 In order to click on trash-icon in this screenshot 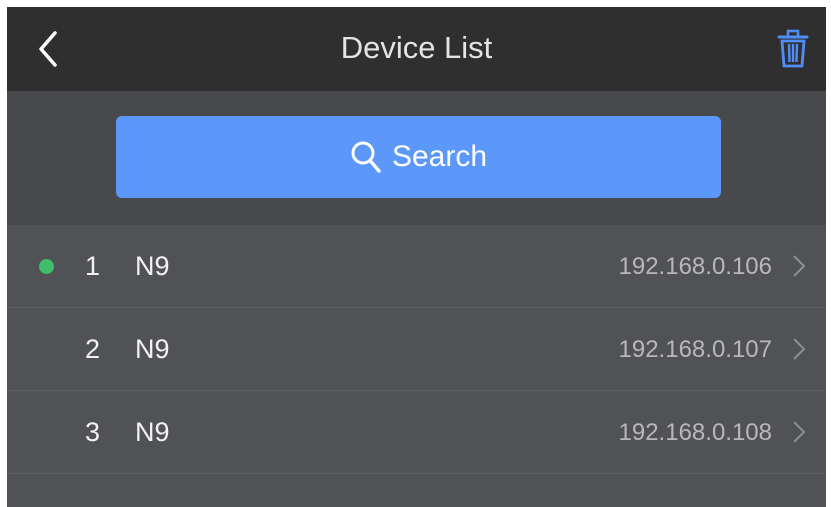, I will do `click(793, 48)`.